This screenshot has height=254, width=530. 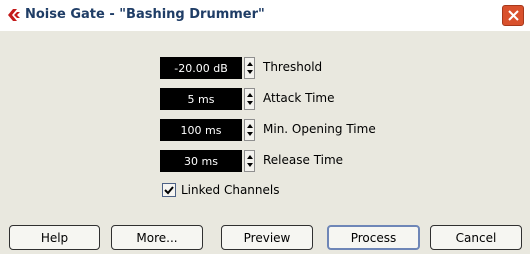 I want to click on release-time-field: 30 ms, so click(x=201, y=161).